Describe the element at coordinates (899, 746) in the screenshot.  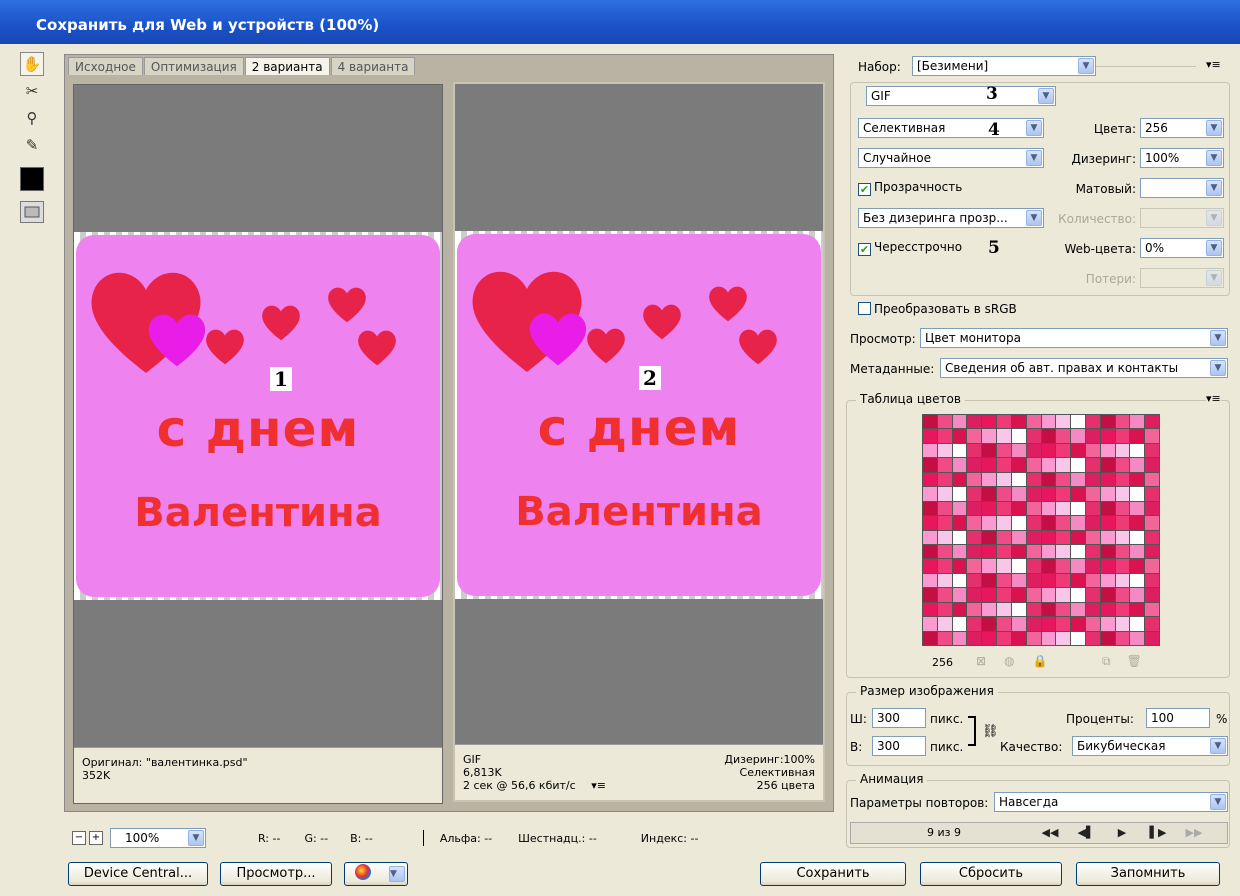
I see `height-input: 300` at that location.